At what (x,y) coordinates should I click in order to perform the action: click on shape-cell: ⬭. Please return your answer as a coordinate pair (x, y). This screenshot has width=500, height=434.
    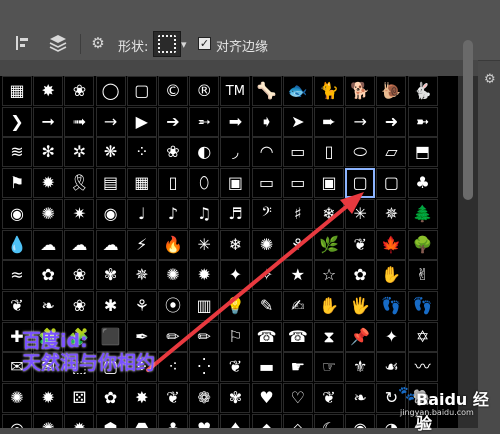
    Looking at the image, I should click on (360, 152).